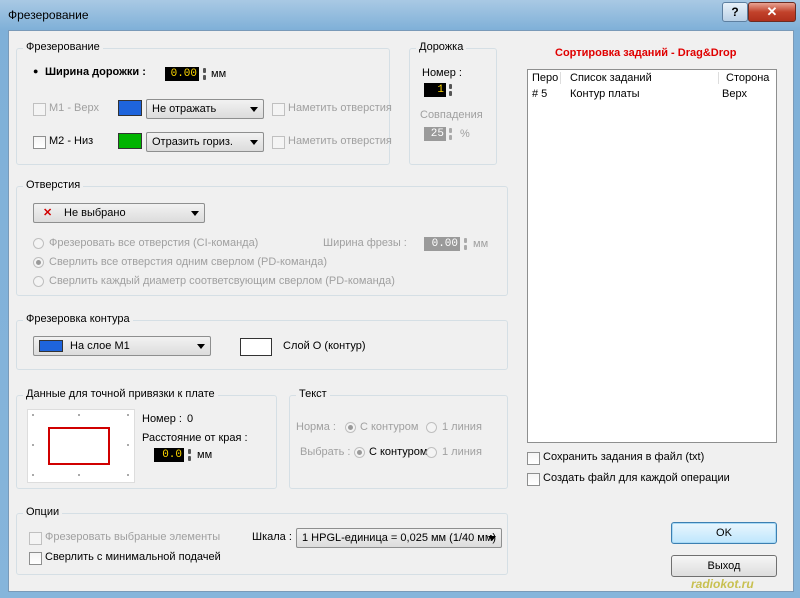 The width and height of the screenshot is (800, 598). What do you see at coordinates (162, 419) in the screenshot?
I see `binding-number-label: Номер :` at bounding box center [162, 419].